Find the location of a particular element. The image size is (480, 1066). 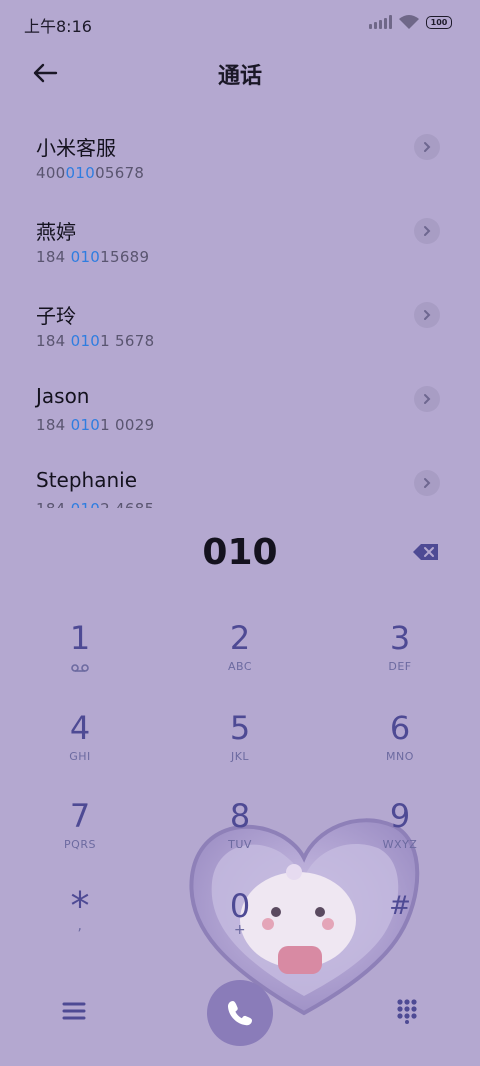

page-title: 通话 is located at coordinates (239, 76).